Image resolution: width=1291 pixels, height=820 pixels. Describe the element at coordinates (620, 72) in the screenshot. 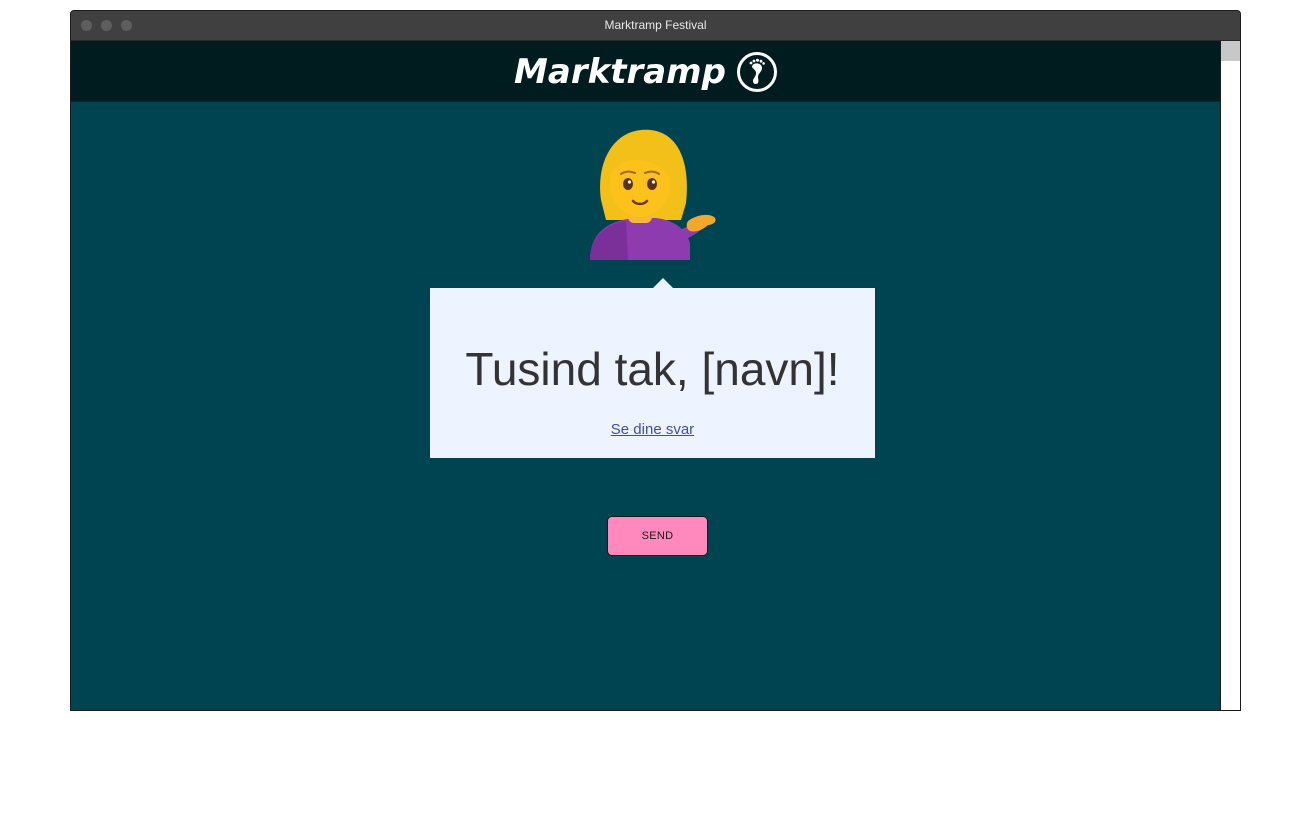

I see `logo-text: Marktramp` at that location.